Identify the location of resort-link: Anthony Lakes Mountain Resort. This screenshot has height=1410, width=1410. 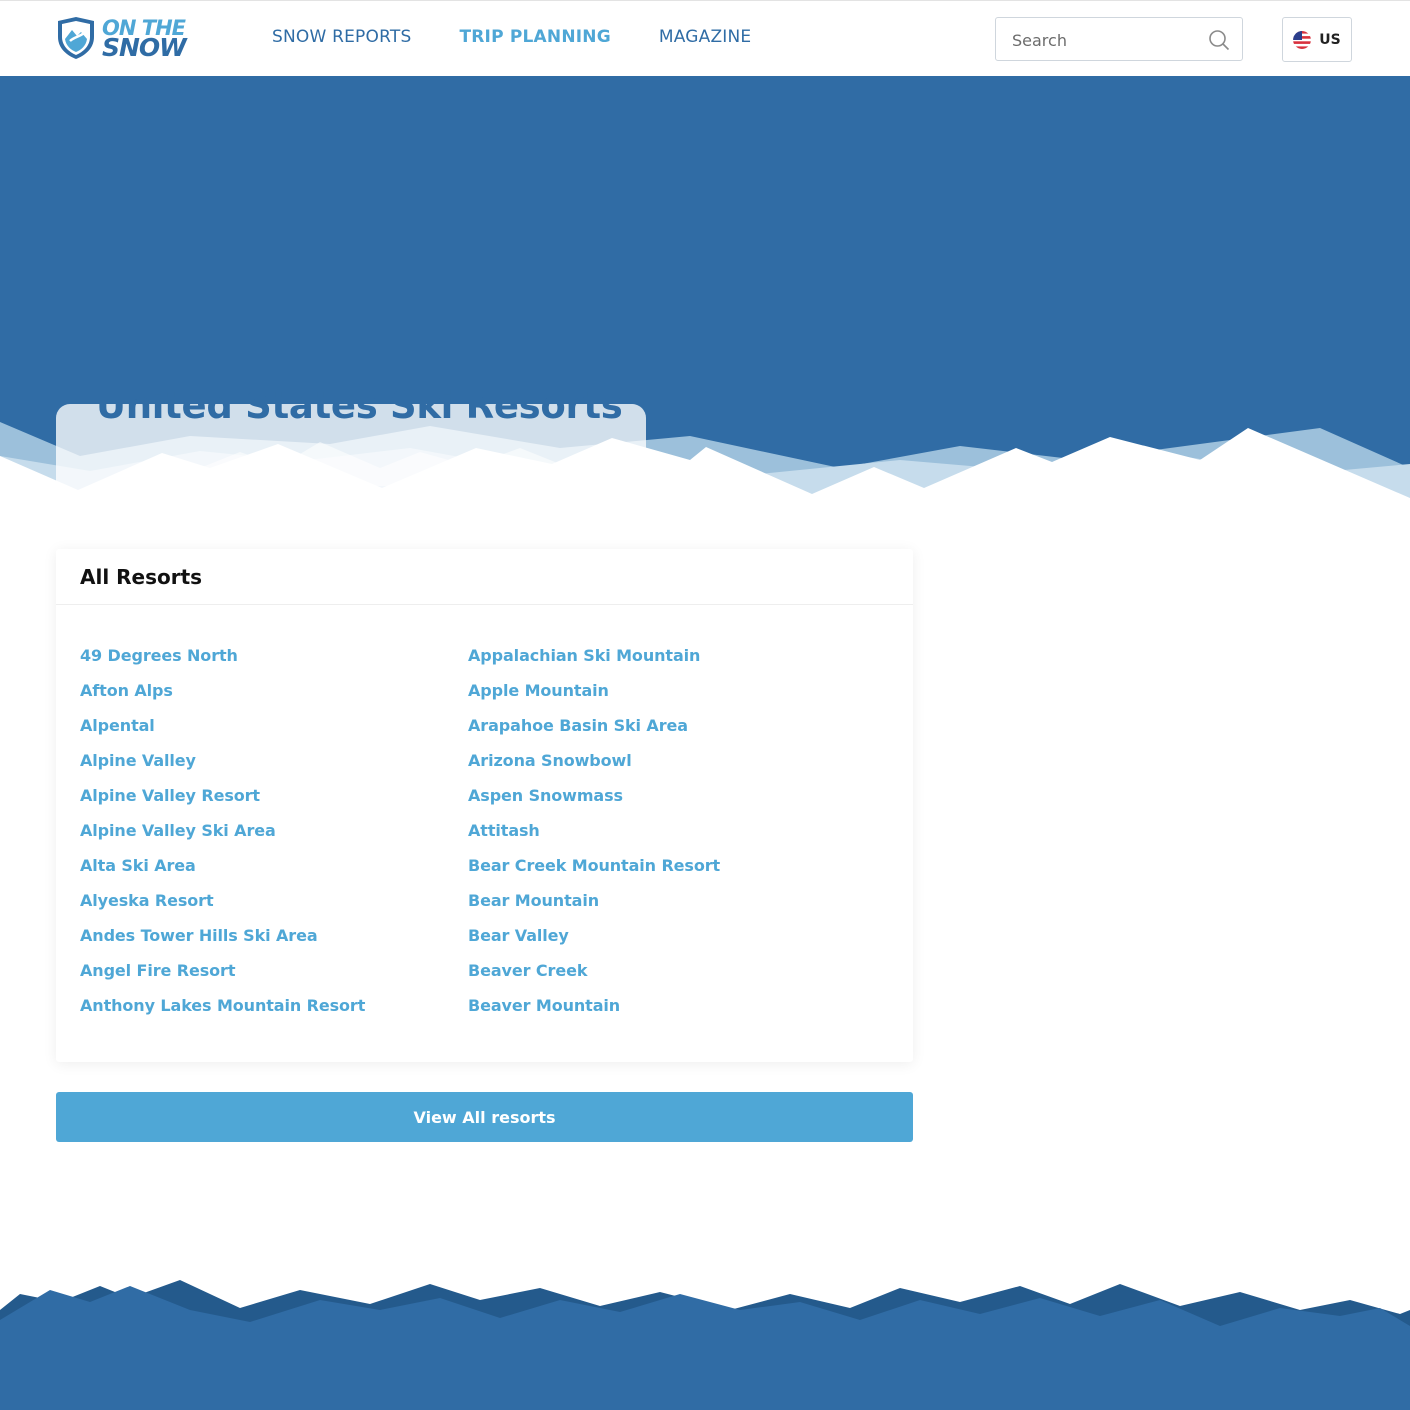
(222, 1013).